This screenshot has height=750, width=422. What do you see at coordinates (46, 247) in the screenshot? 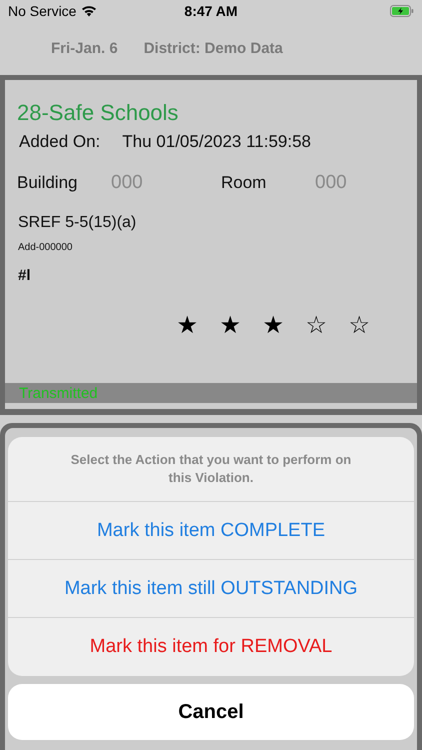
I see `add-id-text: Add-000000` at bounding box center [46, 247].